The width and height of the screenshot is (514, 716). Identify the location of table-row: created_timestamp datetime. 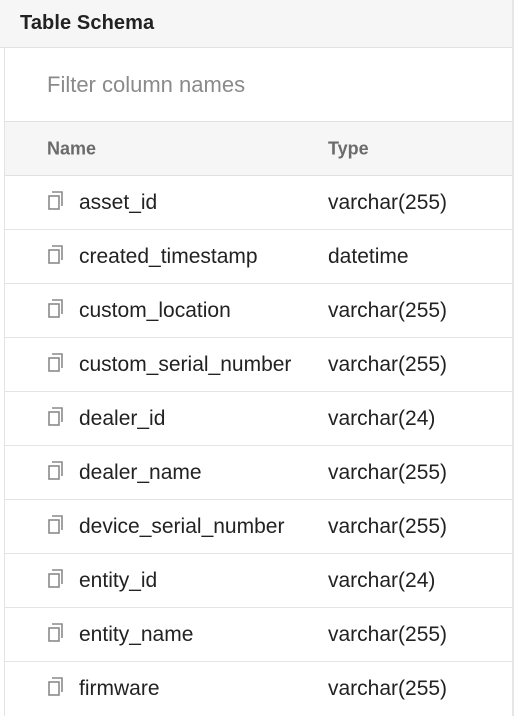
(258, 257).